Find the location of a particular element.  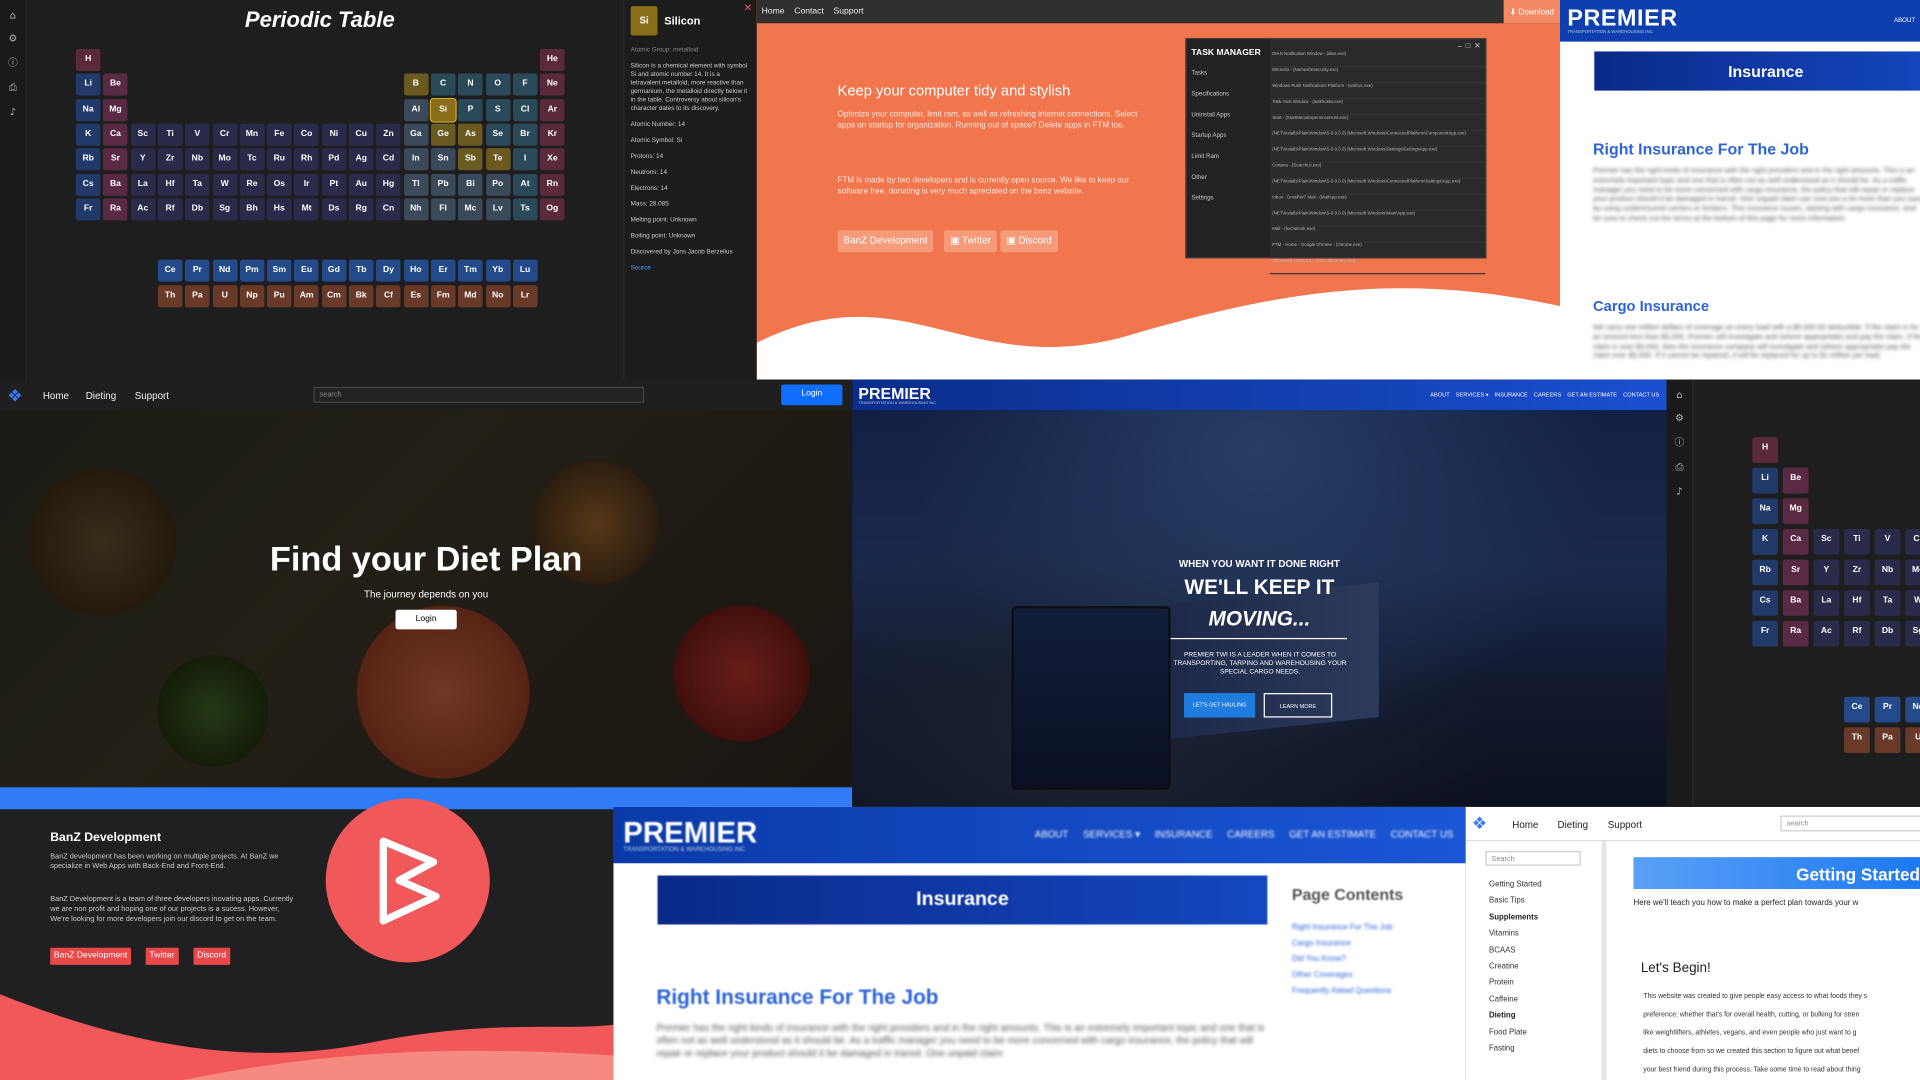

process-row: Start - (StartMenuExperienceHost.exe) is located at coordinates (1377, 123).